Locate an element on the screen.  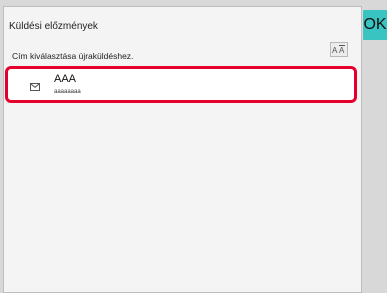
sort-button: A A is located at coordinates (339, 49).